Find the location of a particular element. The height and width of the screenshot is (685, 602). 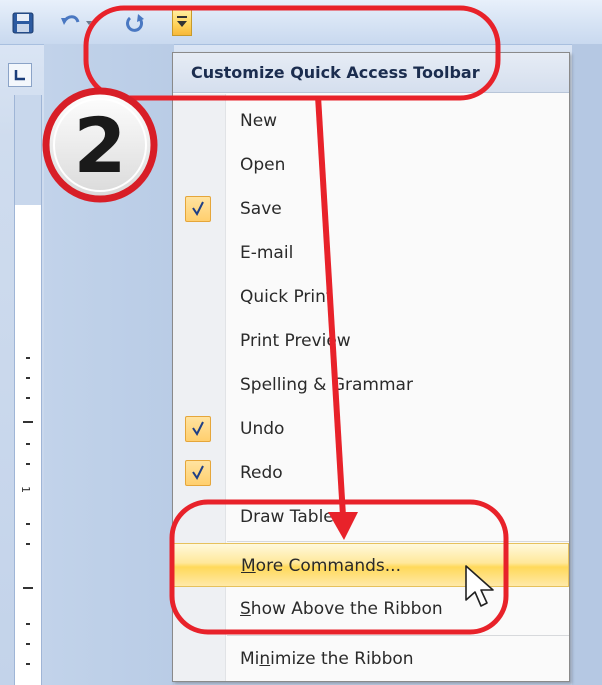

menu-item-draw-table: Draw Table is located at coordinates (371, 517).